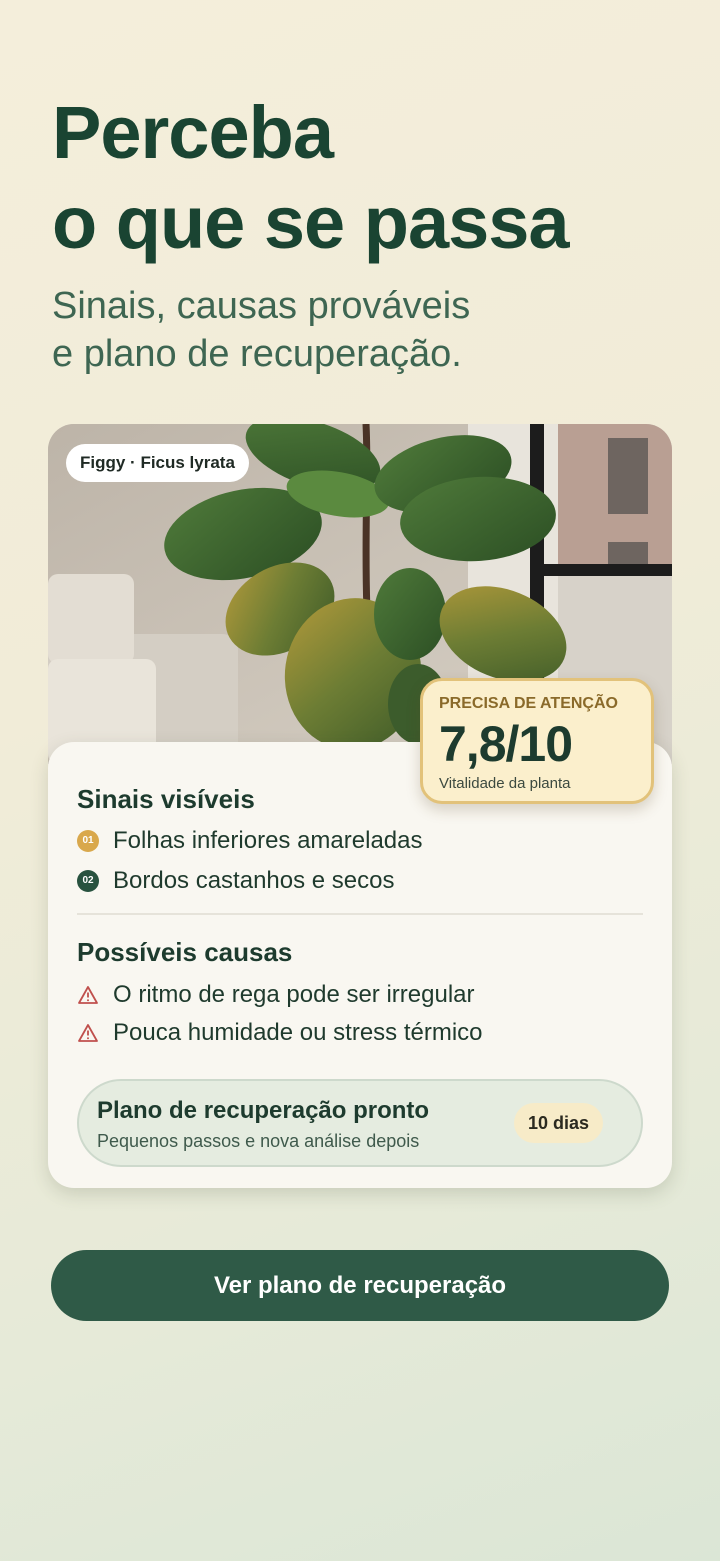  Describe the element at coordinates (506, 744) in the screenshot. I see `score-value: 7,8/10` at that location.